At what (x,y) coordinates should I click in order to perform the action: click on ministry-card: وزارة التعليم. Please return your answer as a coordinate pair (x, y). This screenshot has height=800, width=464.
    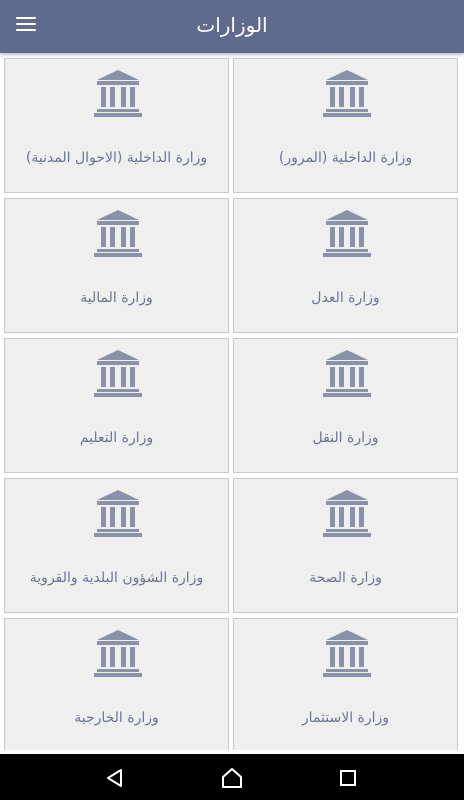
    Looking at the image, I should click on (116, 405).